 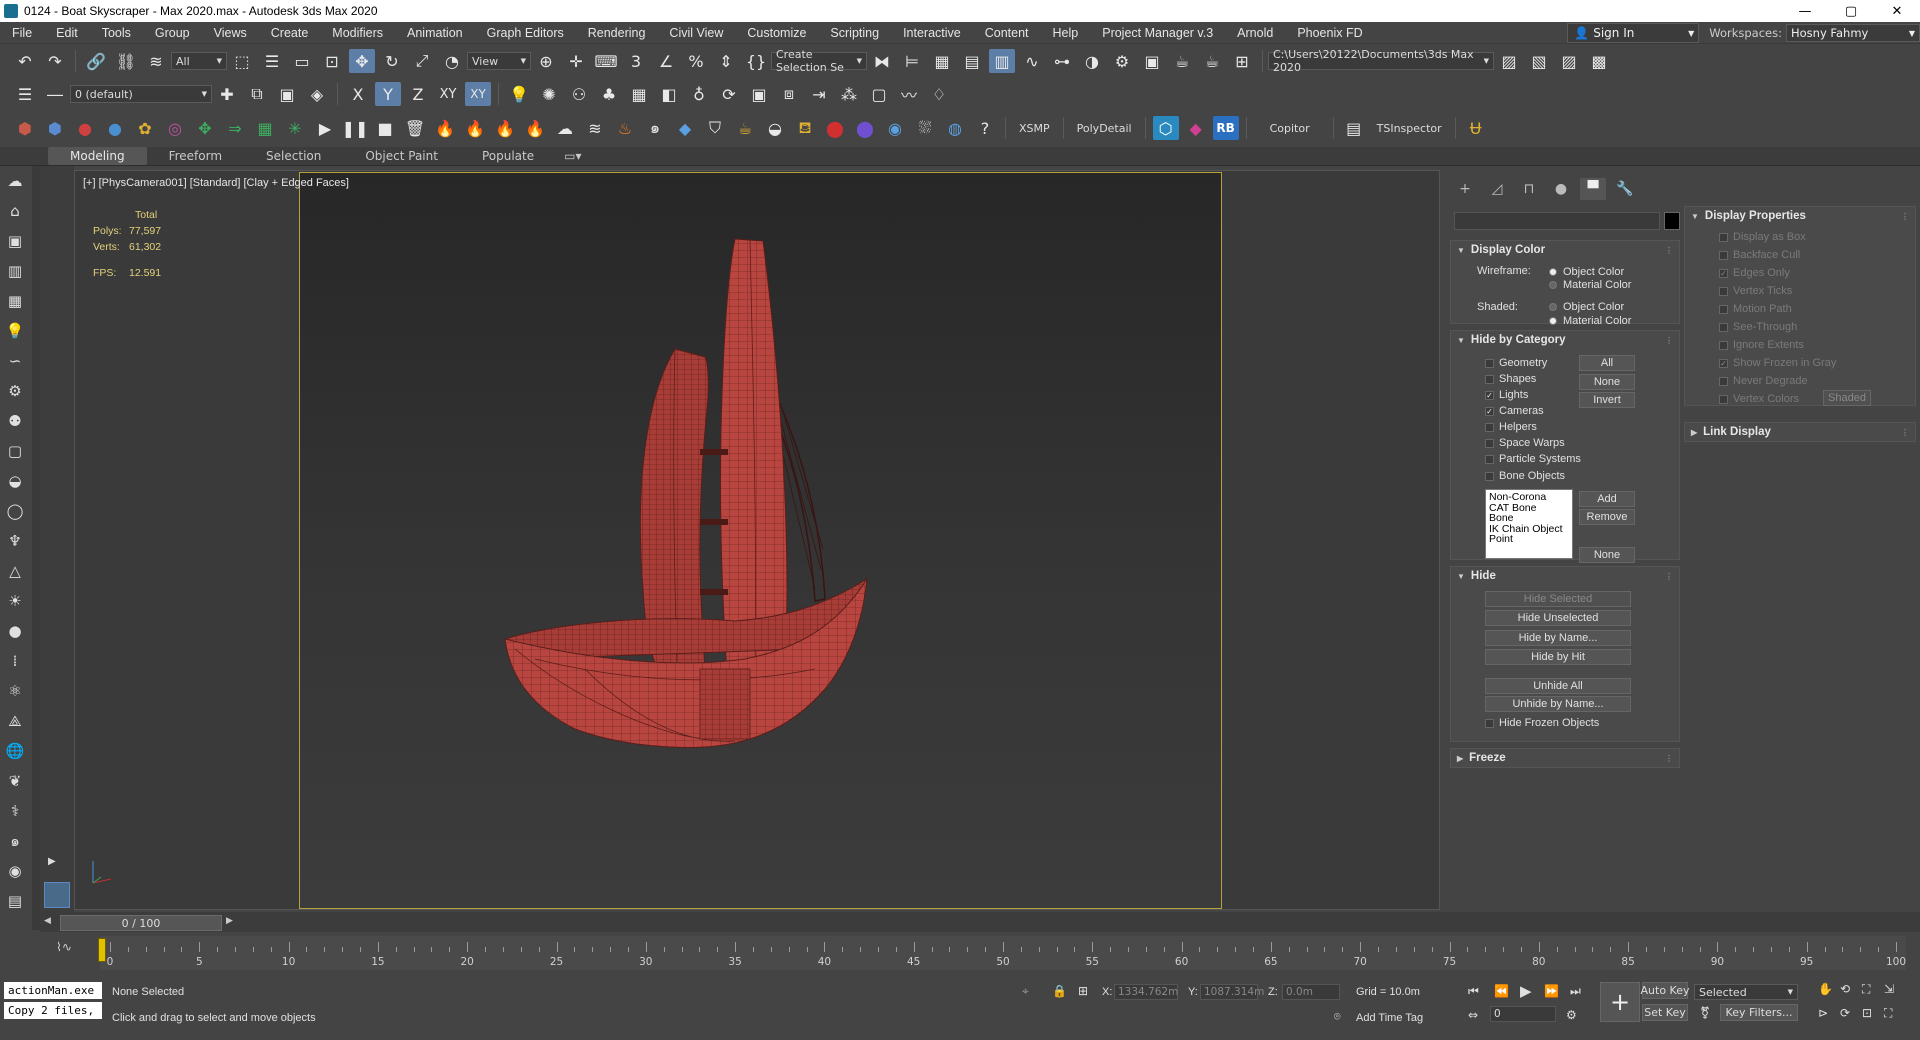 I want to click on split-icon: ◧, so click(x=669, y=94).